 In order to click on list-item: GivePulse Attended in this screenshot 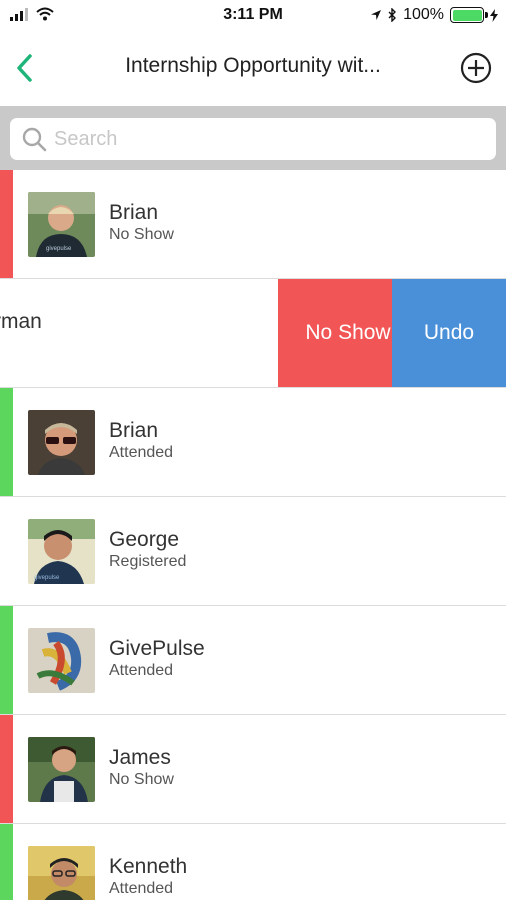, I will do `click(253, 660)`.